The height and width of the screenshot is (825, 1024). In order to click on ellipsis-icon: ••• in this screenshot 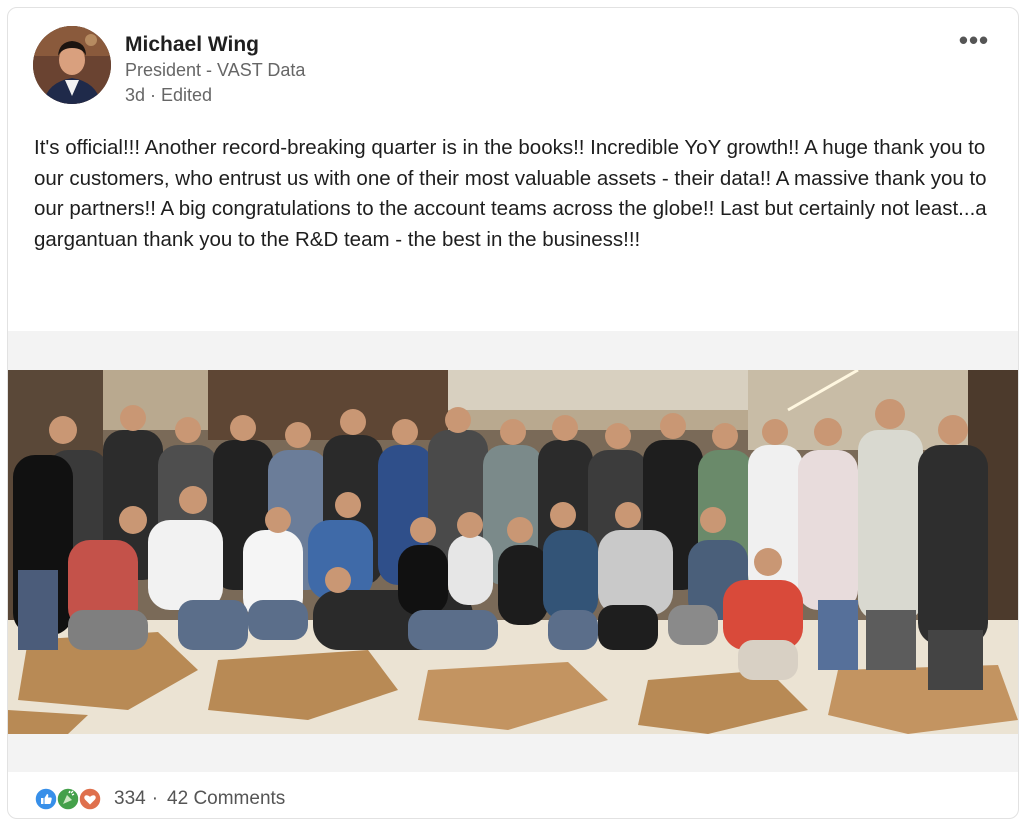, I will do `click(974, 40)`.